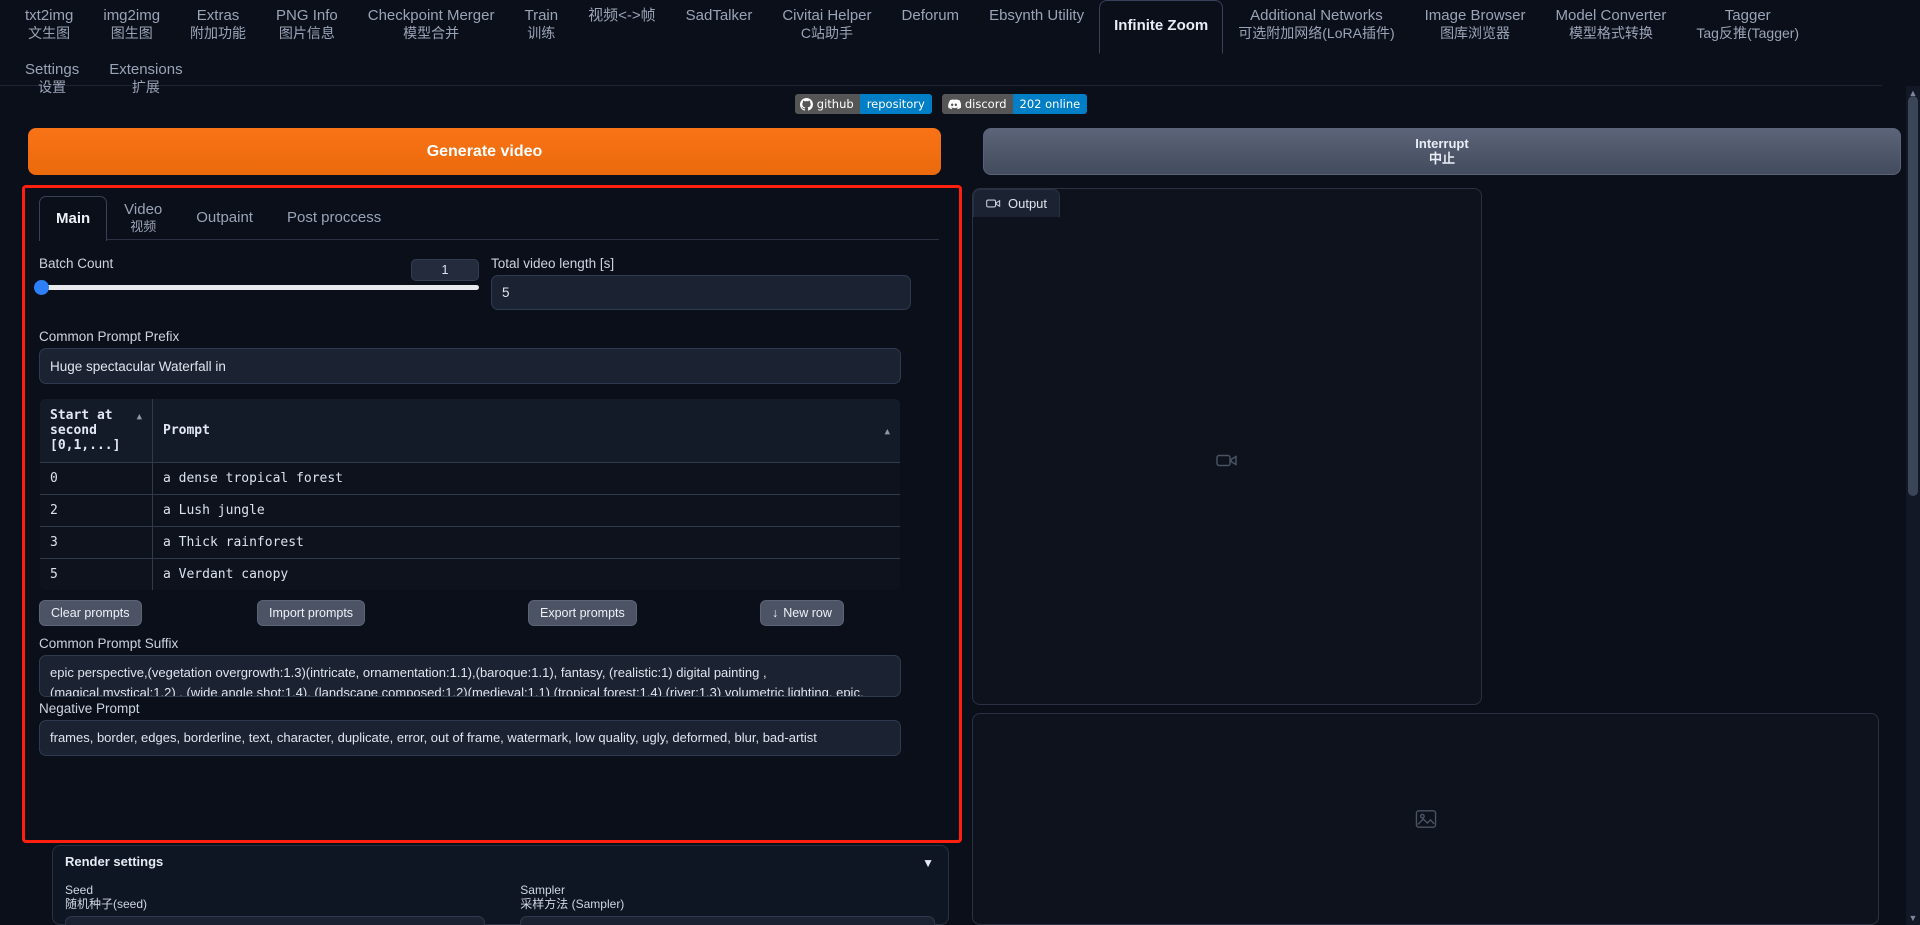 The height and width of the screenshot is (925, 1920). What do you see at coordinates (1747, 15) in the screenshot?
I see `top-tab-label-en: Tagger` at bounding box center [1747, 15].